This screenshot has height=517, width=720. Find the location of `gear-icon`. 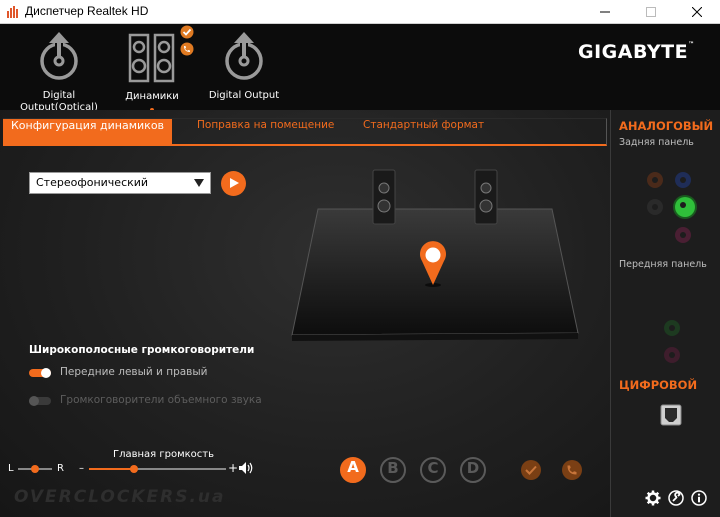

gear-icon is located at coordinates (653, 498).